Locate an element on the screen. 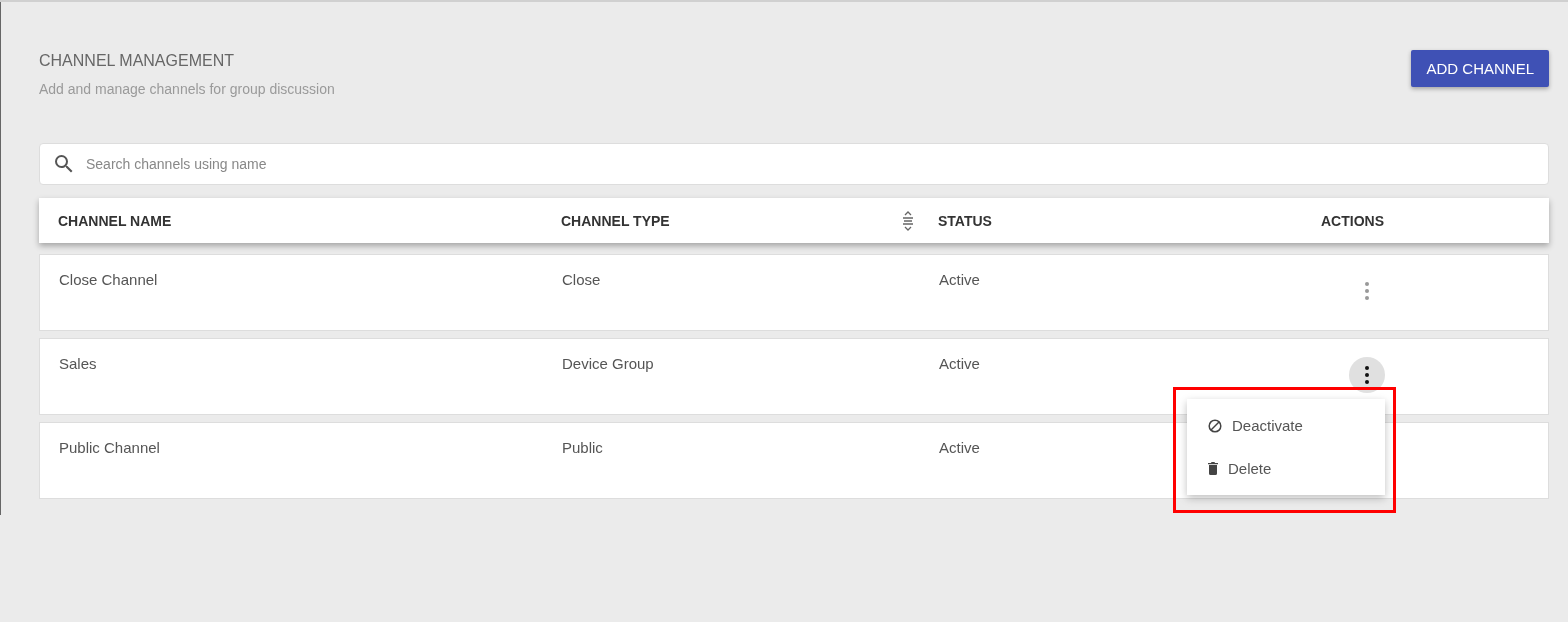  column-header: CHANNEL TYPE is located at coordinates (615, 220).